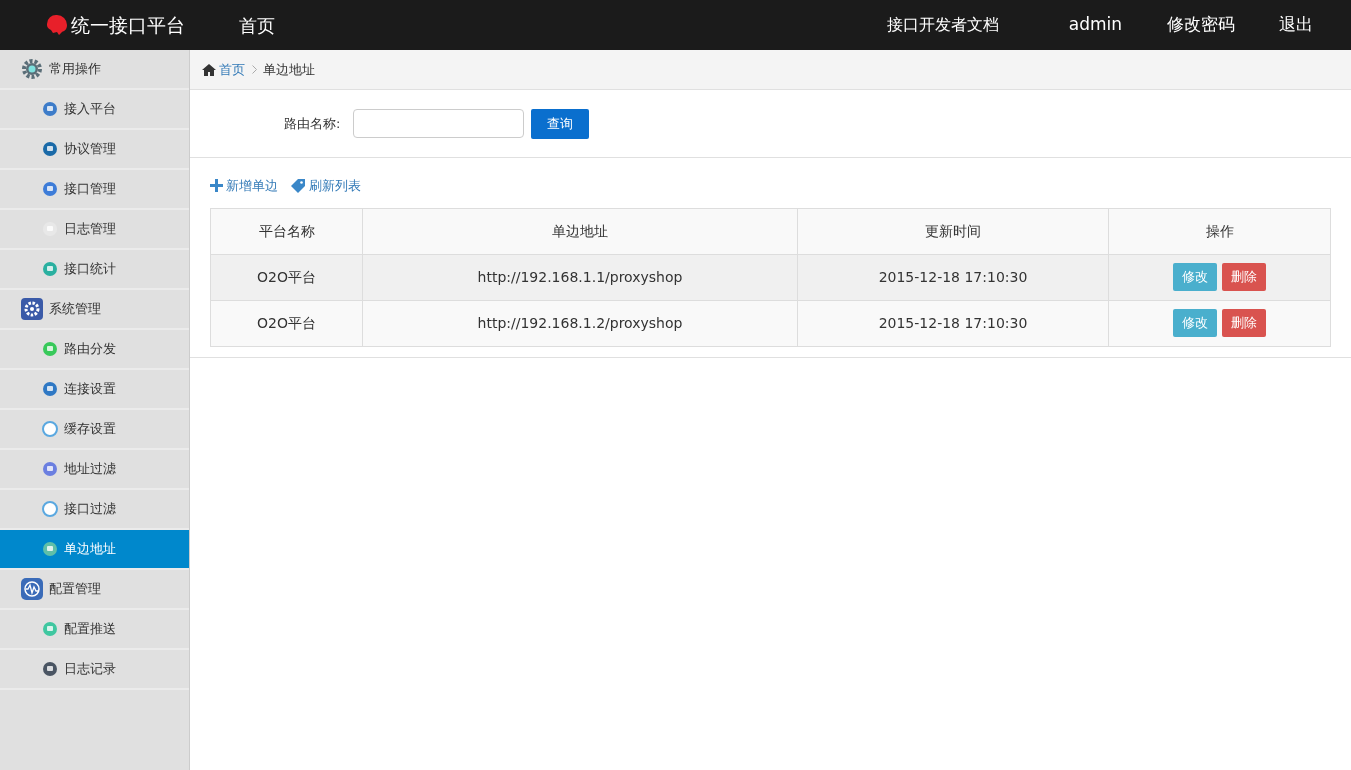 The image size is (1351, 770). I want to click on breadcrumb-current: 单边地址, so click(289, 69).